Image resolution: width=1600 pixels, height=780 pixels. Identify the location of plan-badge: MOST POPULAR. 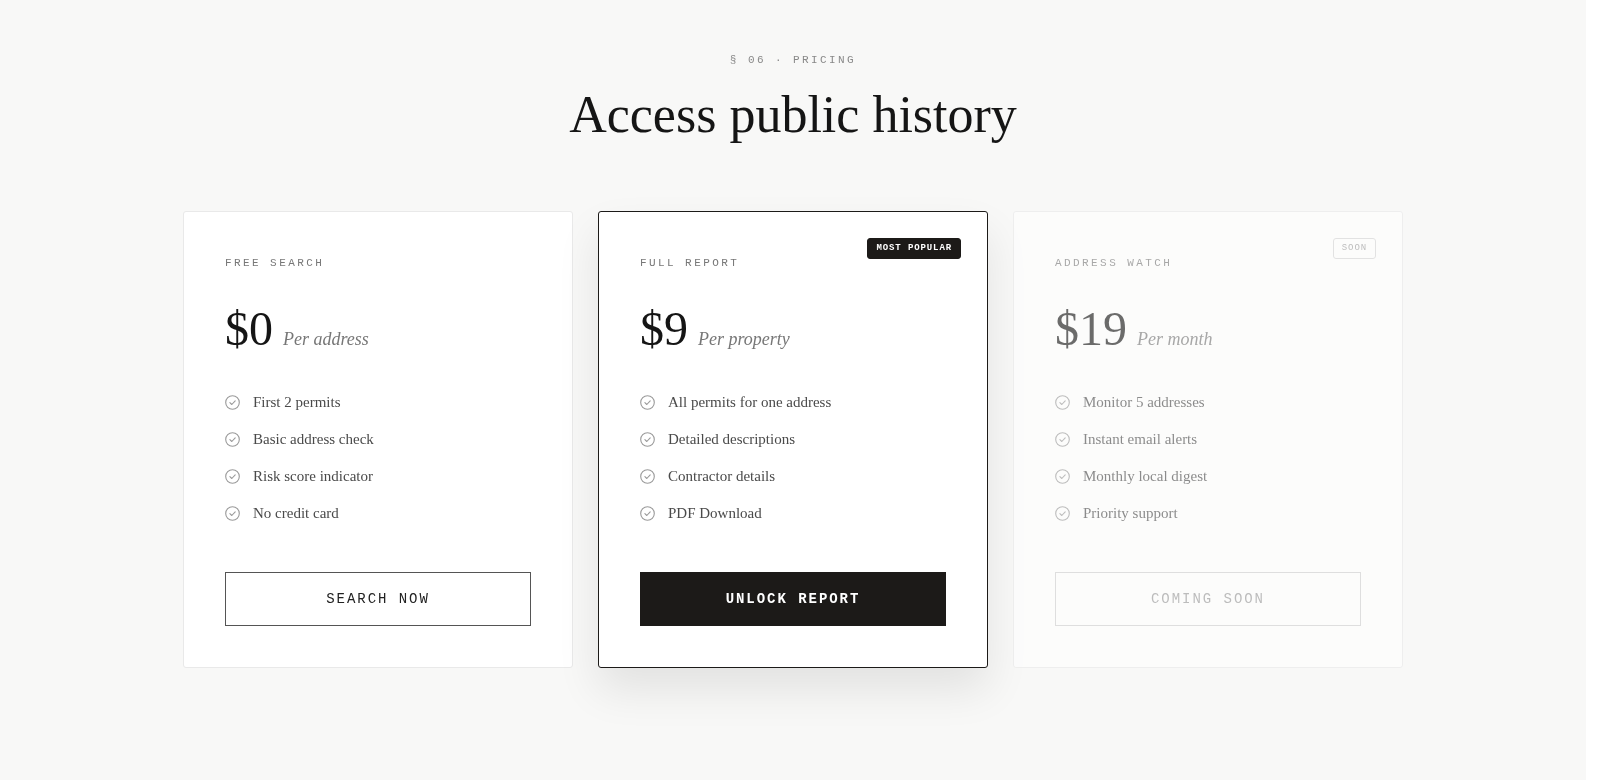
(914, 248).